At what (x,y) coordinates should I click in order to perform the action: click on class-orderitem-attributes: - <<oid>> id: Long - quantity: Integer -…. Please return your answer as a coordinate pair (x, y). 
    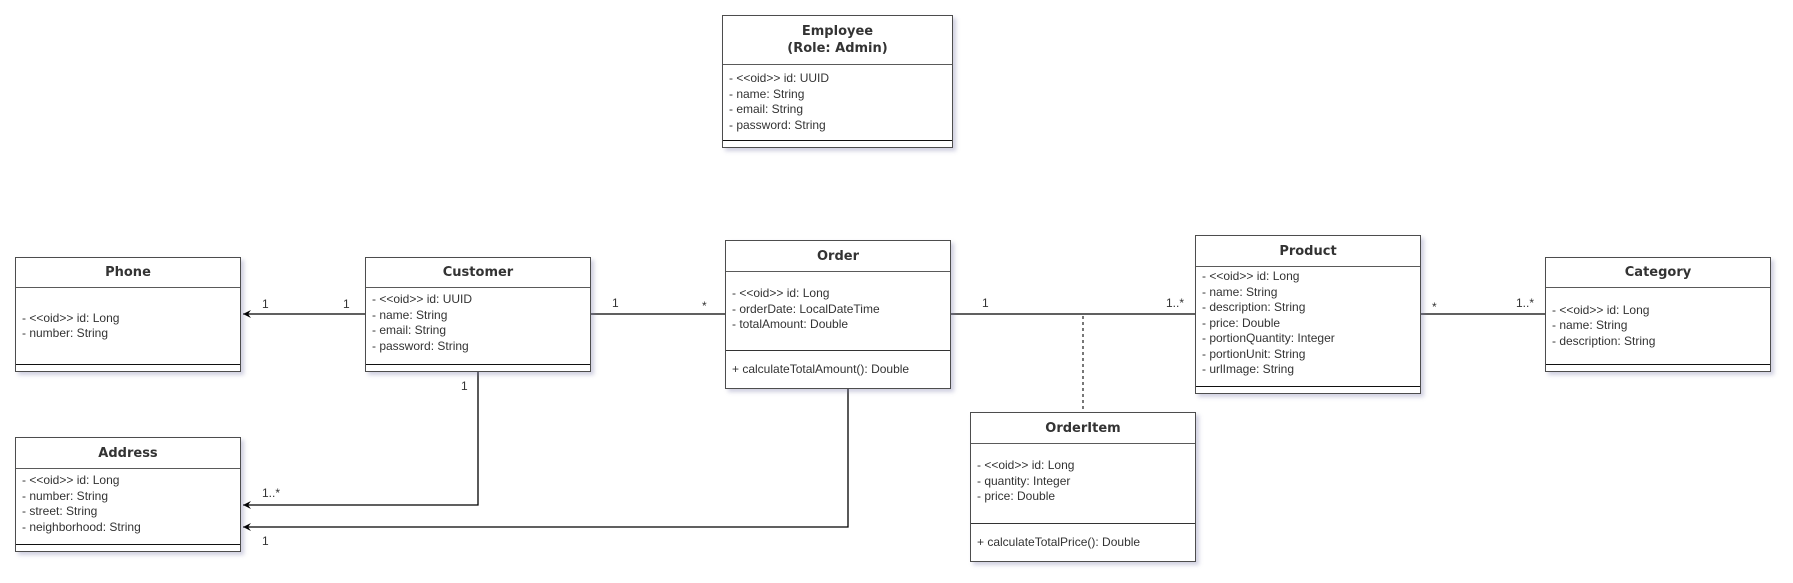
    Looking at the image, I should click on (1083, 483).